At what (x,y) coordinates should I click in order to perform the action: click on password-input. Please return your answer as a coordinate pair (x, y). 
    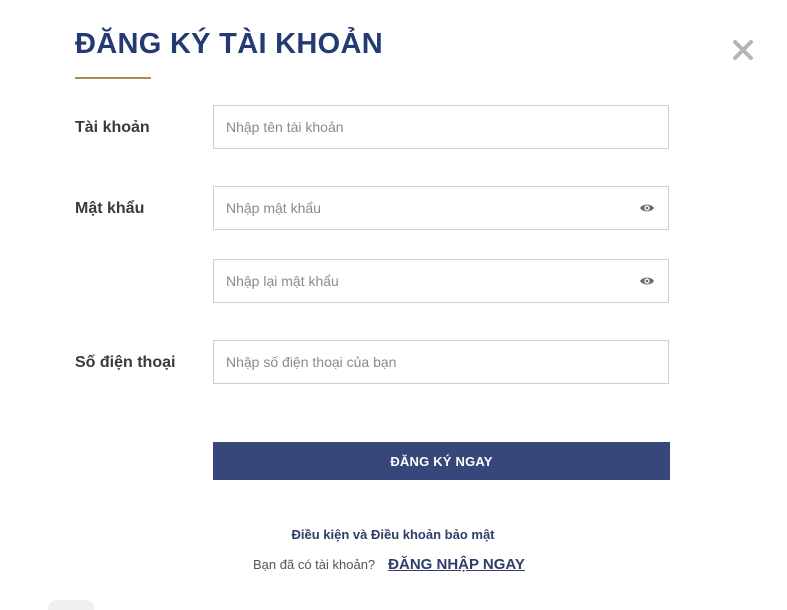
    Looking at the image, I should click on (441, 208).